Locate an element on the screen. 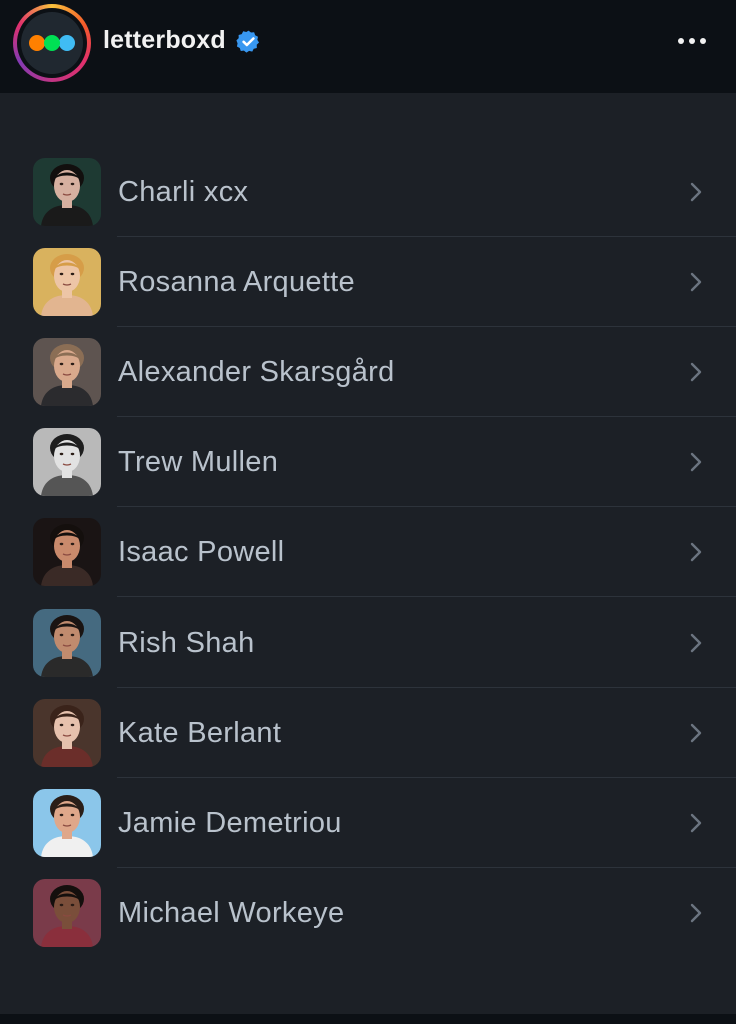 The width and height of the screenshot is (736, 1024). list-item: Trew Mullen is located at coordinates (368, 462).